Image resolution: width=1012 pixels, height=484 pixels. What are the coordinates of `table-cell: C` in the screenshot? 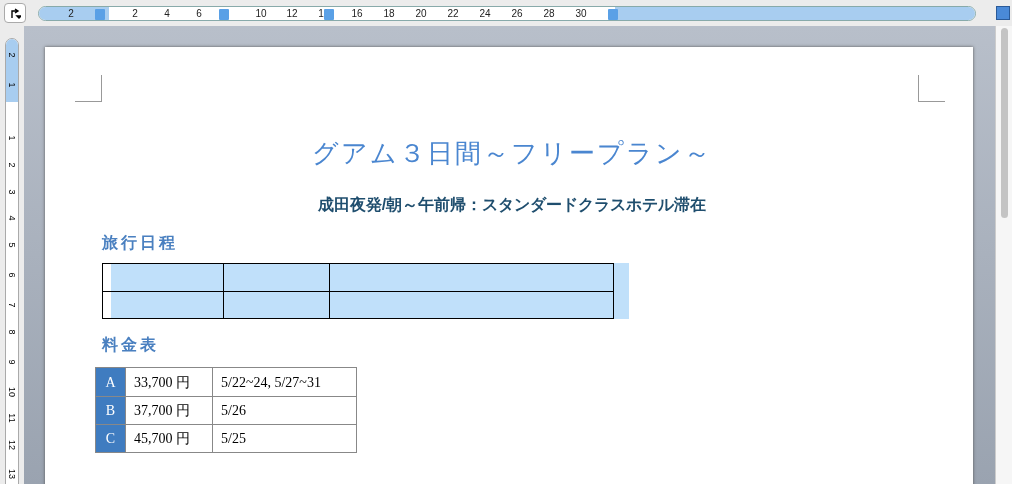 It's located at (110, 438).